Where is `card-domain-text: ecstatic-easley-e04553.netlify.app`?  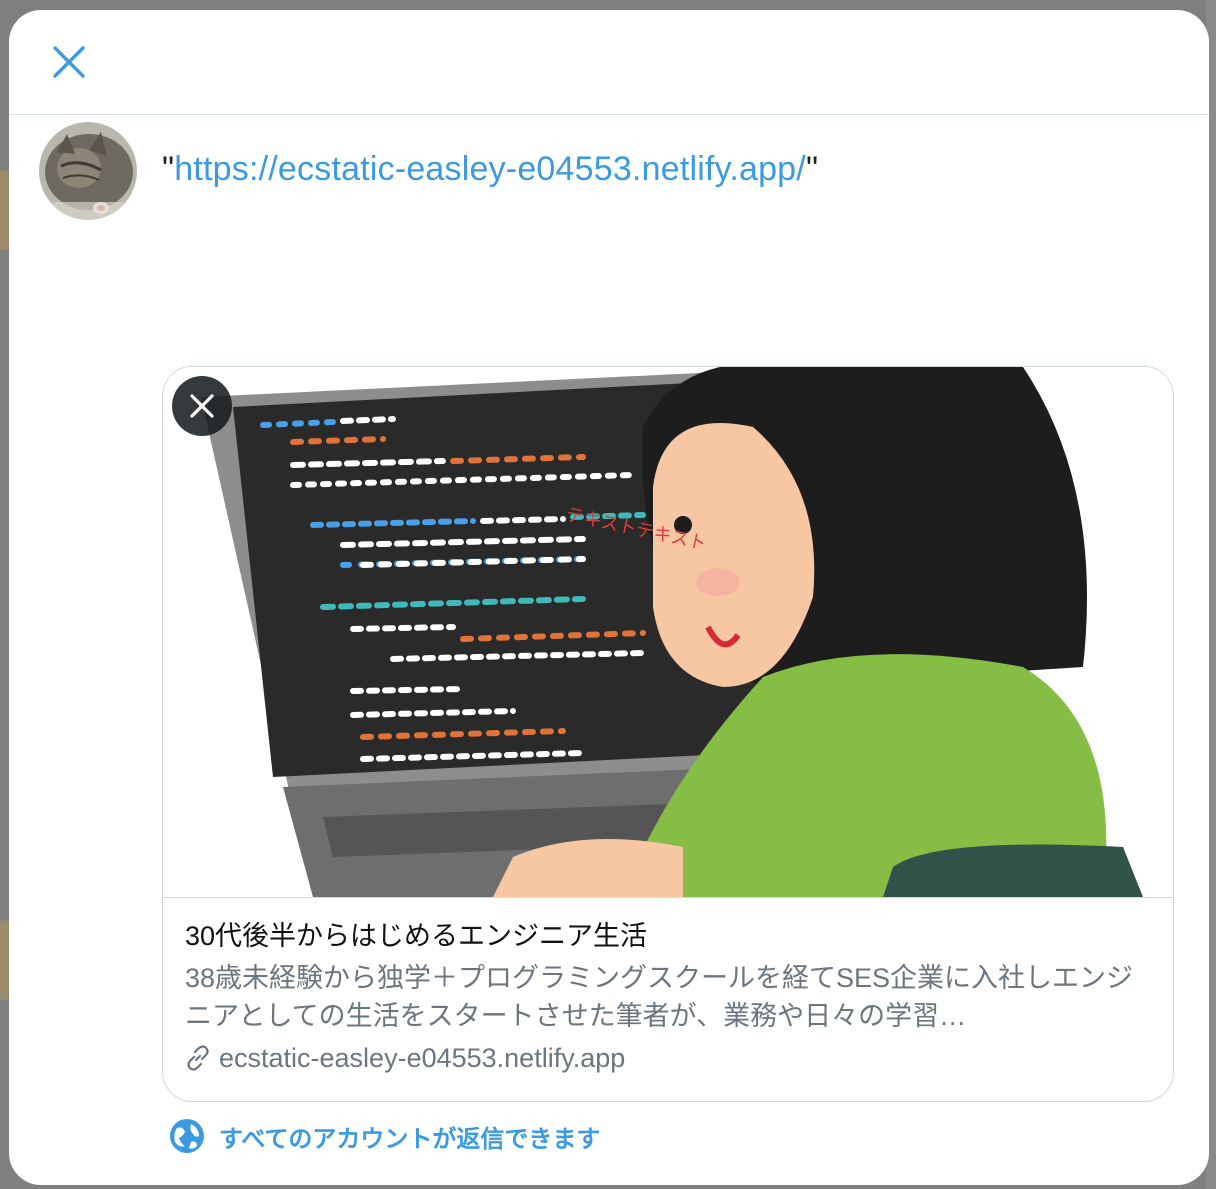
card-domain-text: ecstatic-easley-e04553.netlify.app is located at coordinates (422, 1058).